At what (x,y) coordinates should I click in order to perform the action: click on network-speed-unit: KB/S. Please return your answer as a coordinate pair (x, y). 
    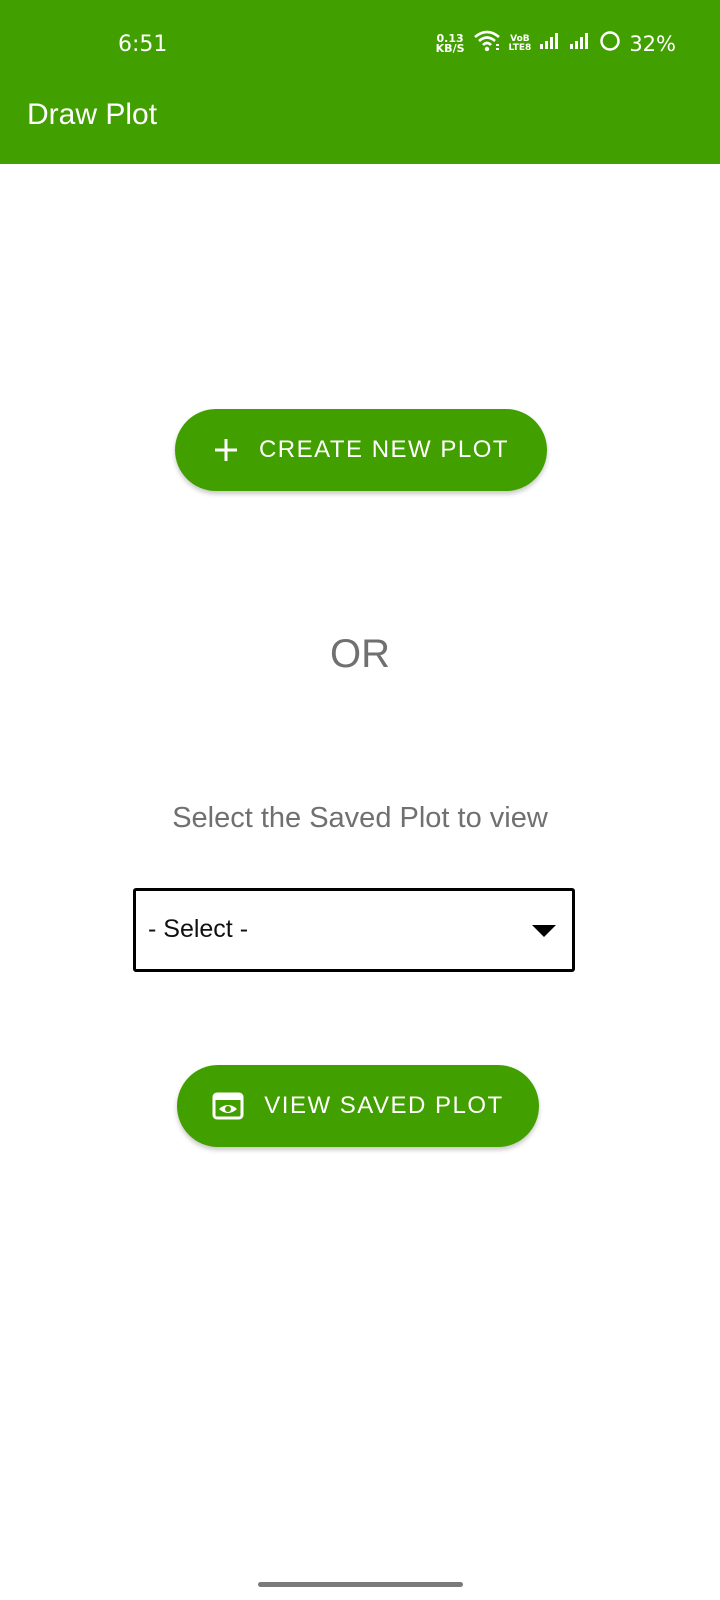
    Looking at the image, I should click on (450, 48).